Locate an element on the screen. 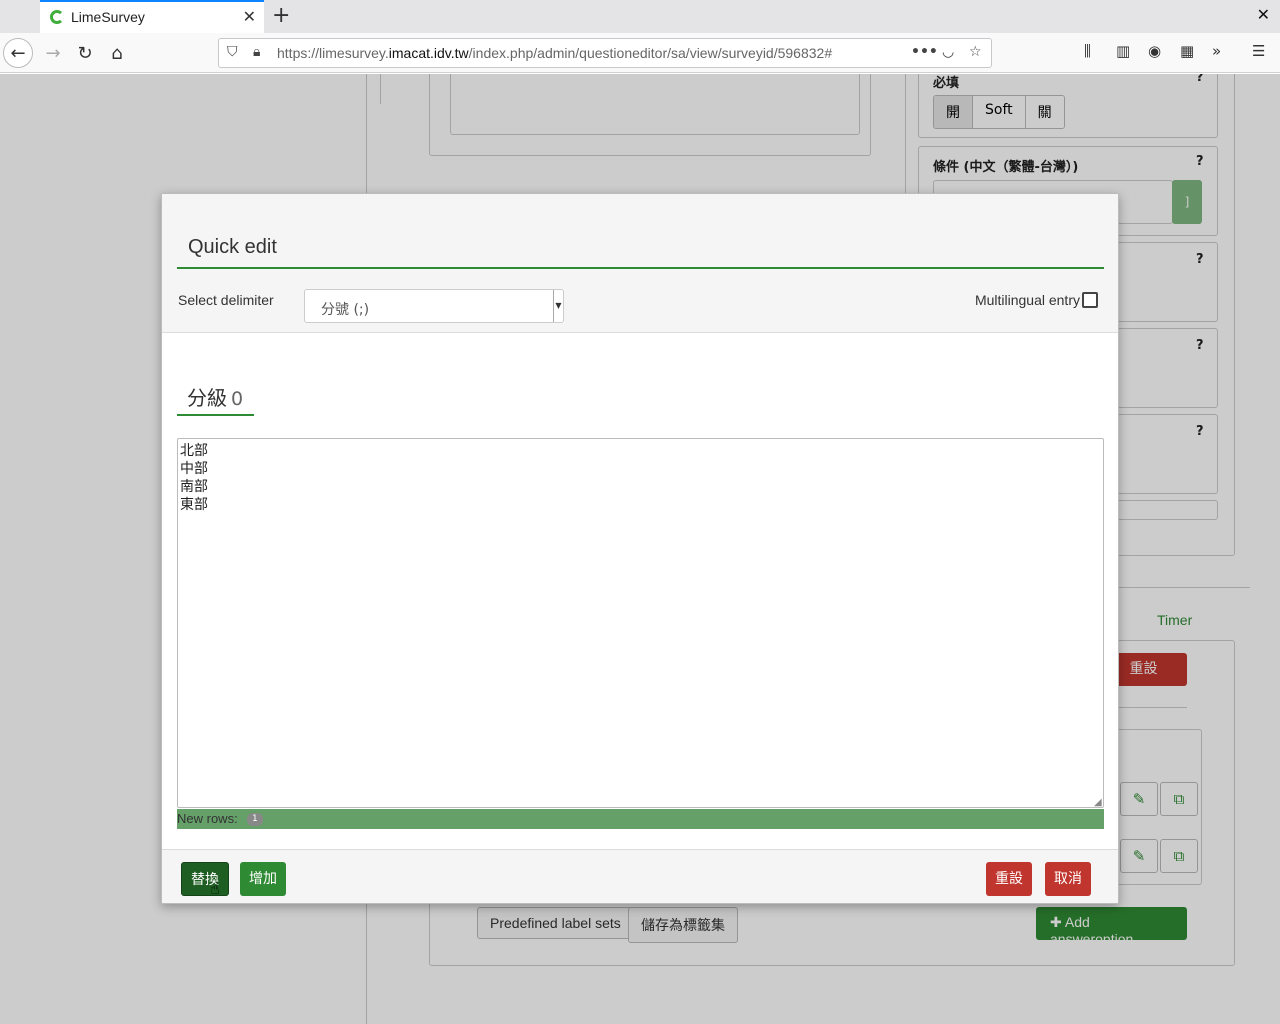 Image resolution: width=1280 pixels, height=1024 pixels. add-button: 增加 is located at coordinates (263, 879).